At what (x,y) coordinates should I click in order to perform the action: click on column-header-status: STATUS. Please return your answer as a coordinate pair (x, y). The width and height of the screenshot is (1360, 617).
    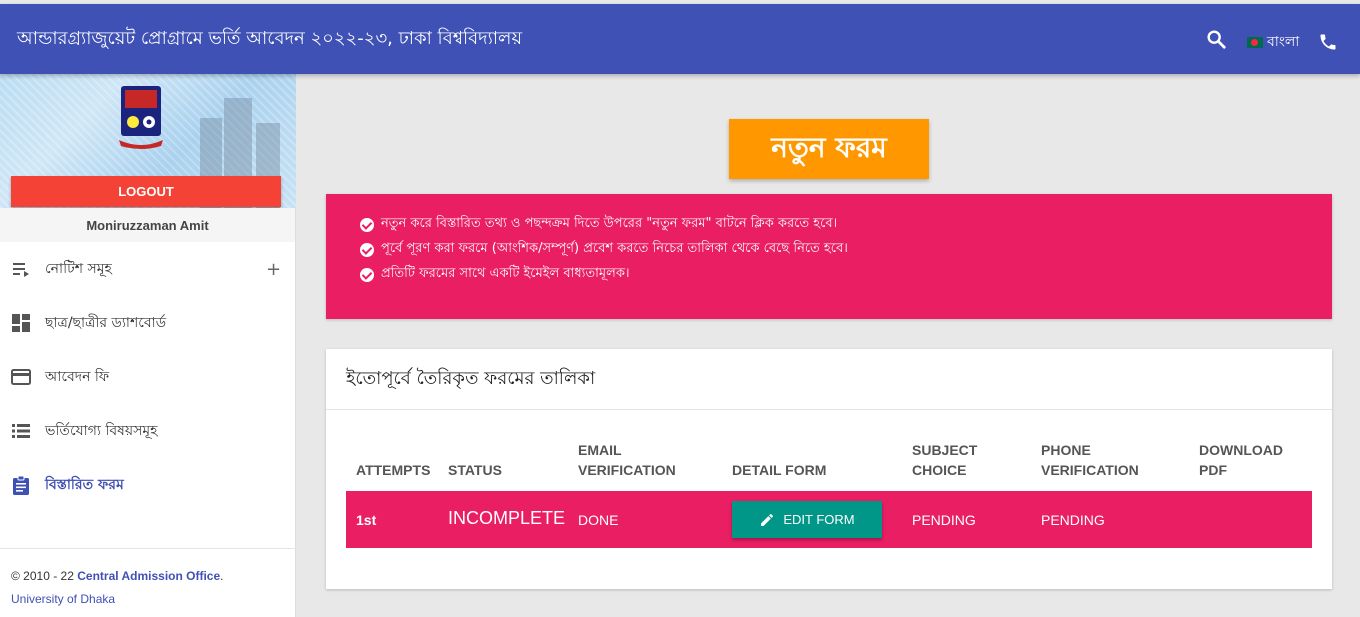
    Looking at the image, I should click on (475, 470).